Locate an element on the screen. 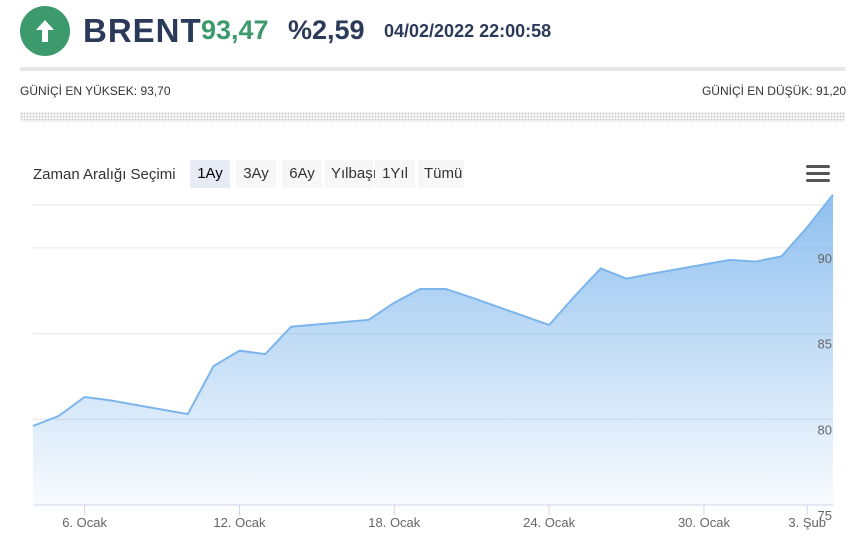  x-tick-label: 12. Ocak is located at coordinates (239, 522).